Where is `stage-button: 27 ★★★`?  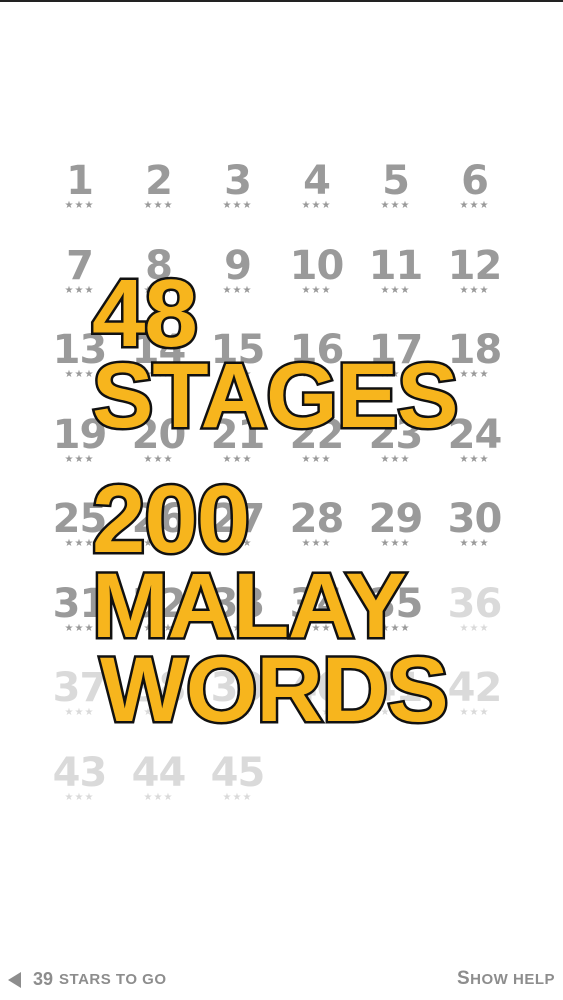 stage-button: 27 ★★★ is located at coordinates (237, 538).